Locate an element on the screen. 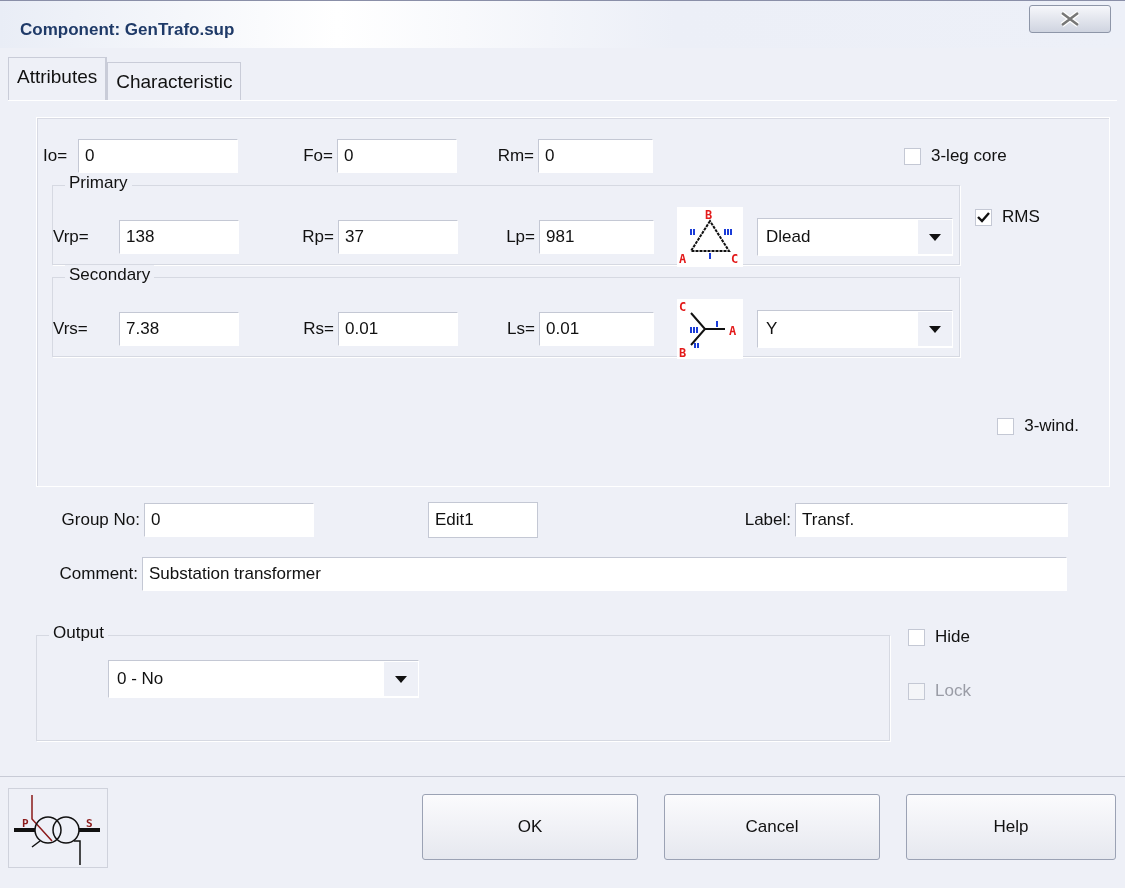 The height and width of the screenshot is (888, 1125). transformer-symbol-button: P S is located at coordinates (58, 827).